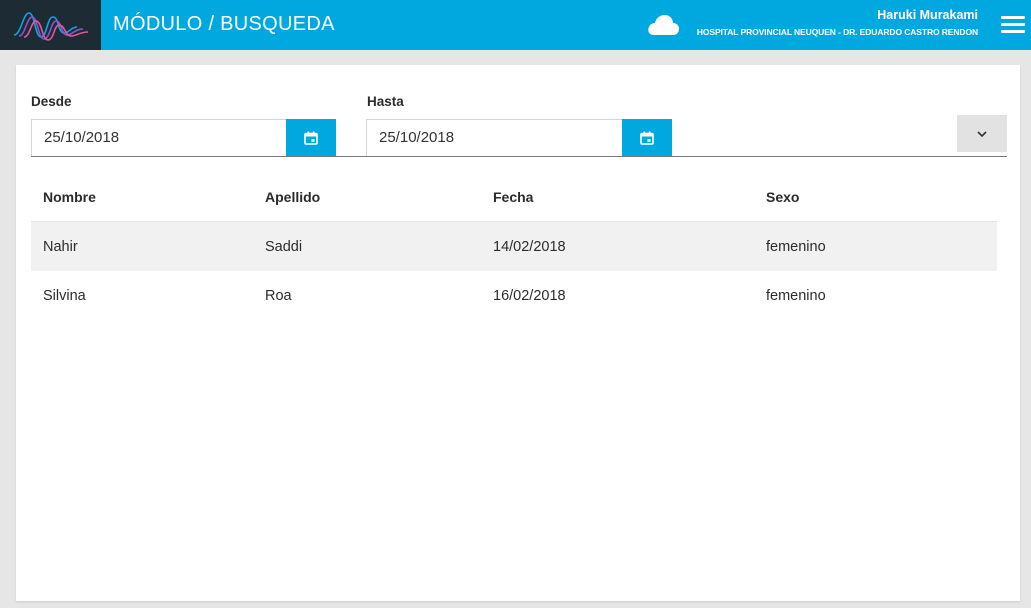  Describe the element at coordinates (69, 197) in the screenshot. I see `column-header-nombre: Nombre` at that location.